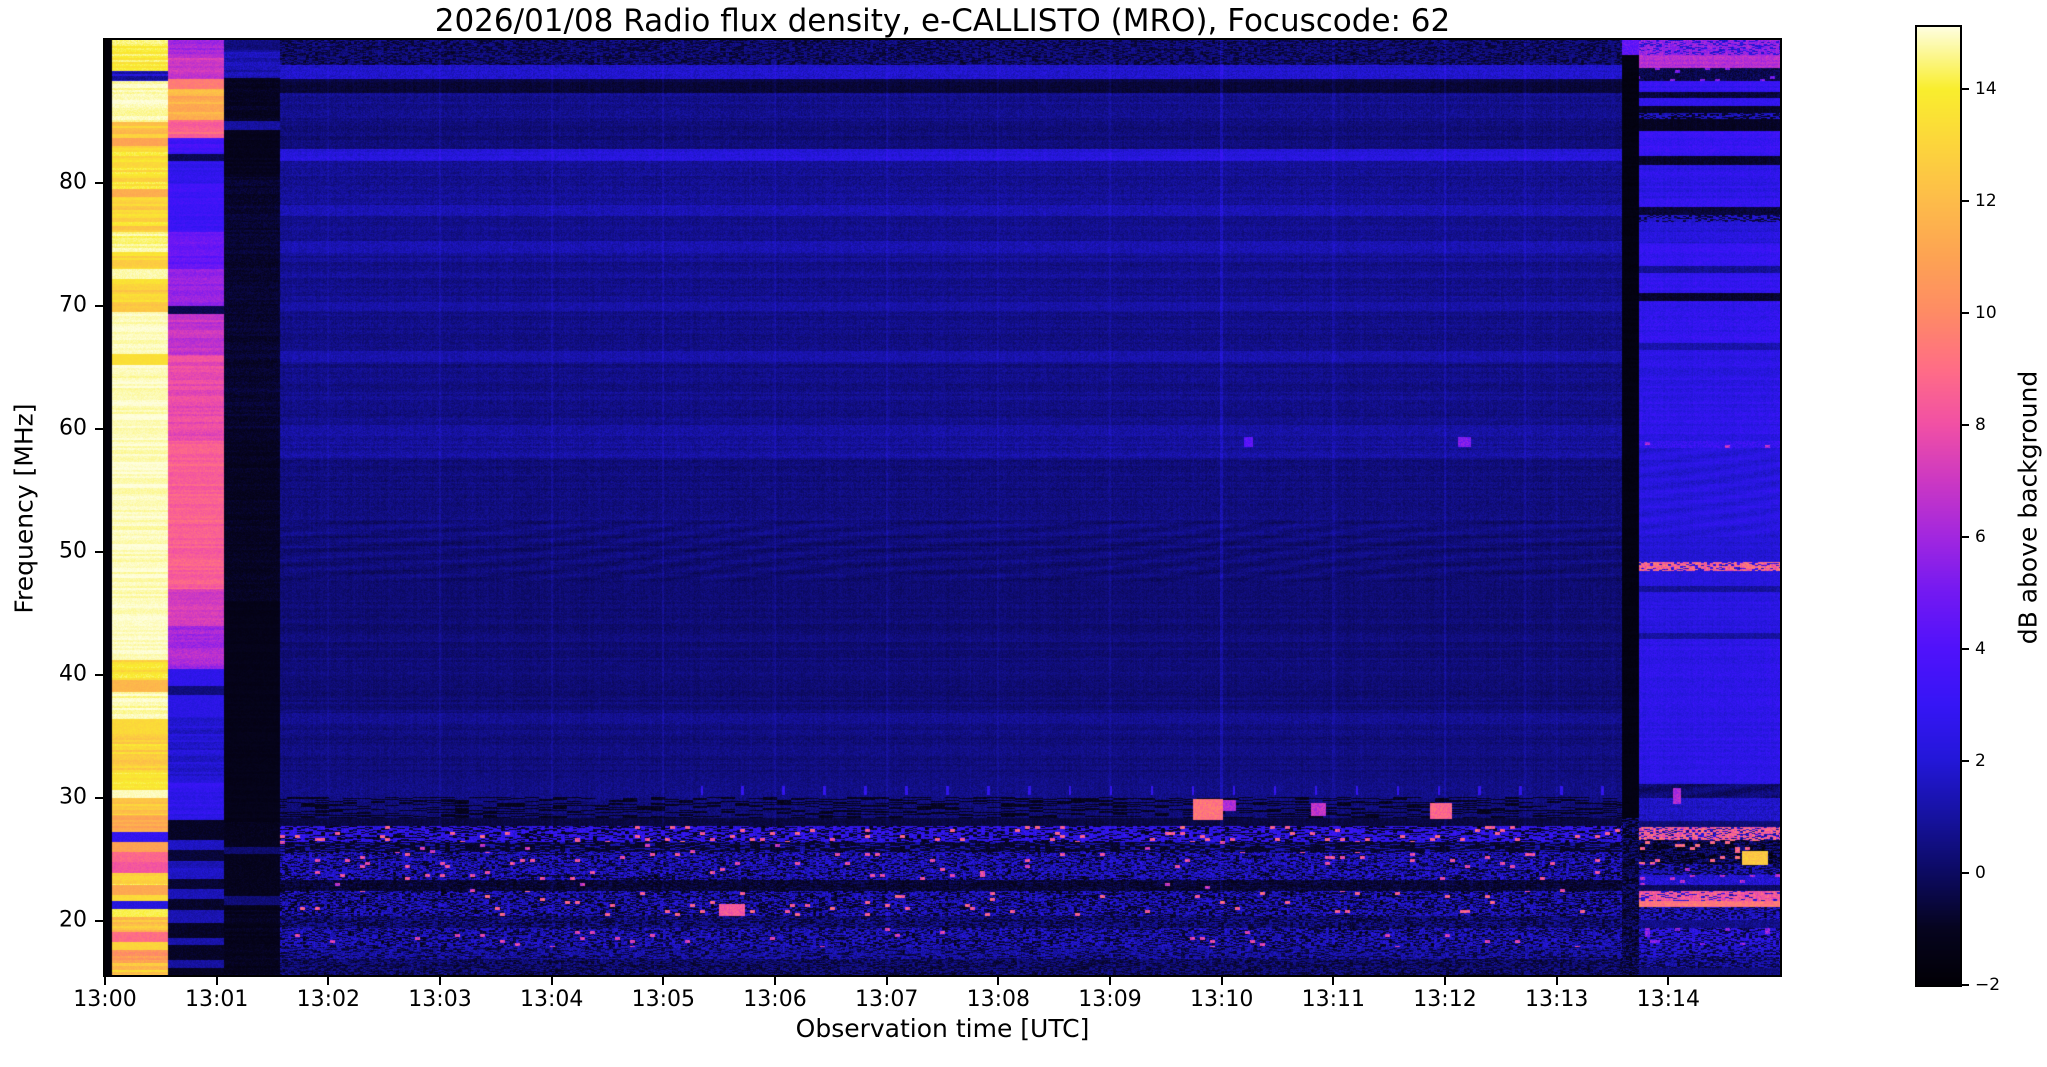 The image size is (2047, 1067). I want to click on colorbar-tick-label: 0, so click(1980, 872).